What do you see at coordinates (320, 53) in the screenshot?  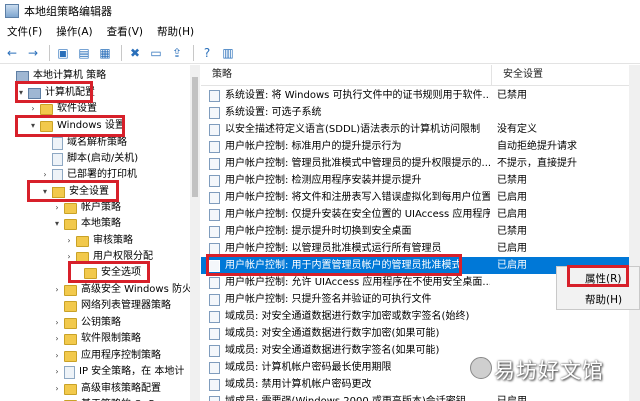 I see `toolbar: ← → ▣ ▤ ▦ ✖ ▭ ⇪? ▥` at bounding box center [320, 53].